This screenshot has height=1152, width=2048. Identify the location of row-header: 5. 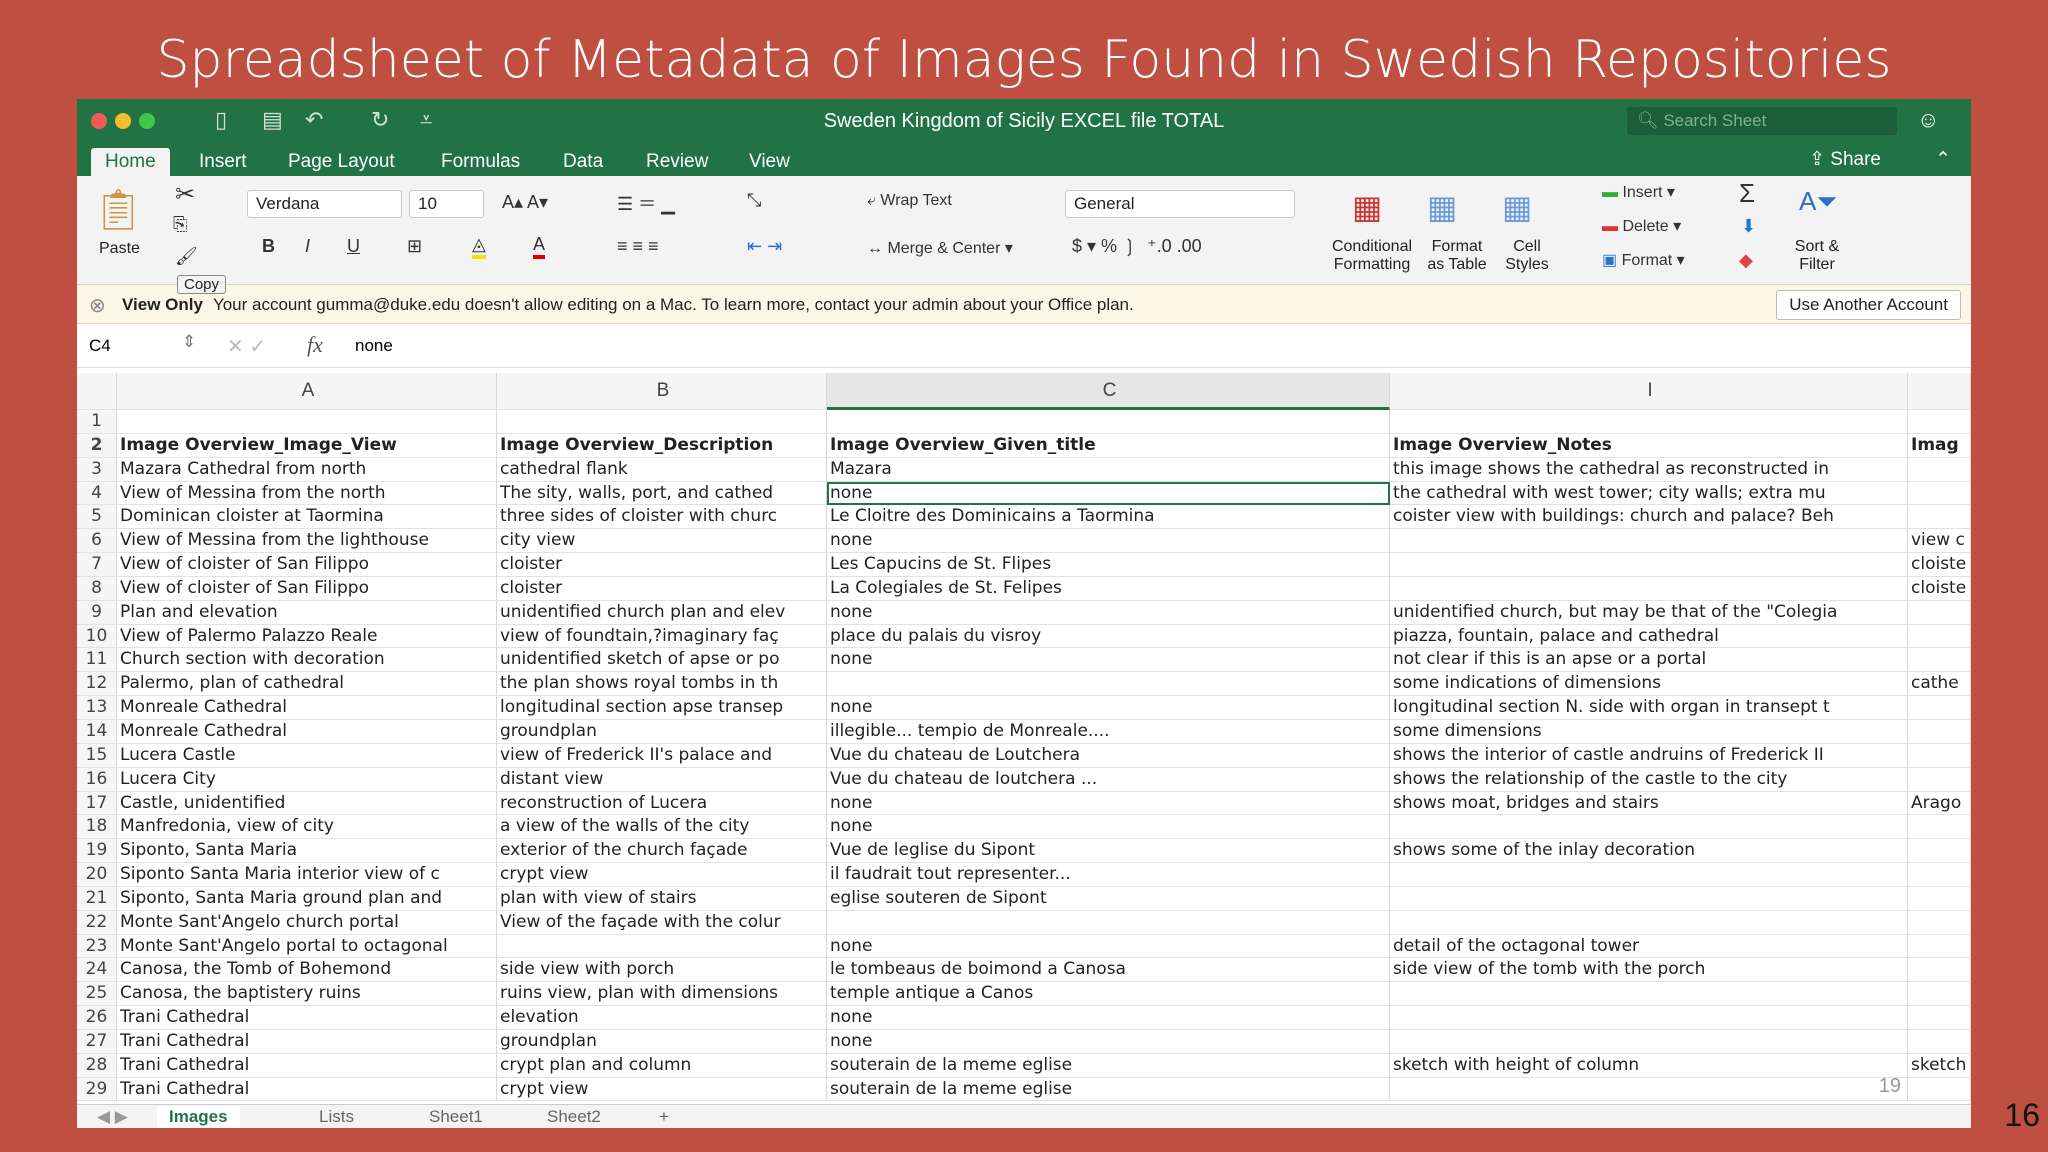
(97, 517).